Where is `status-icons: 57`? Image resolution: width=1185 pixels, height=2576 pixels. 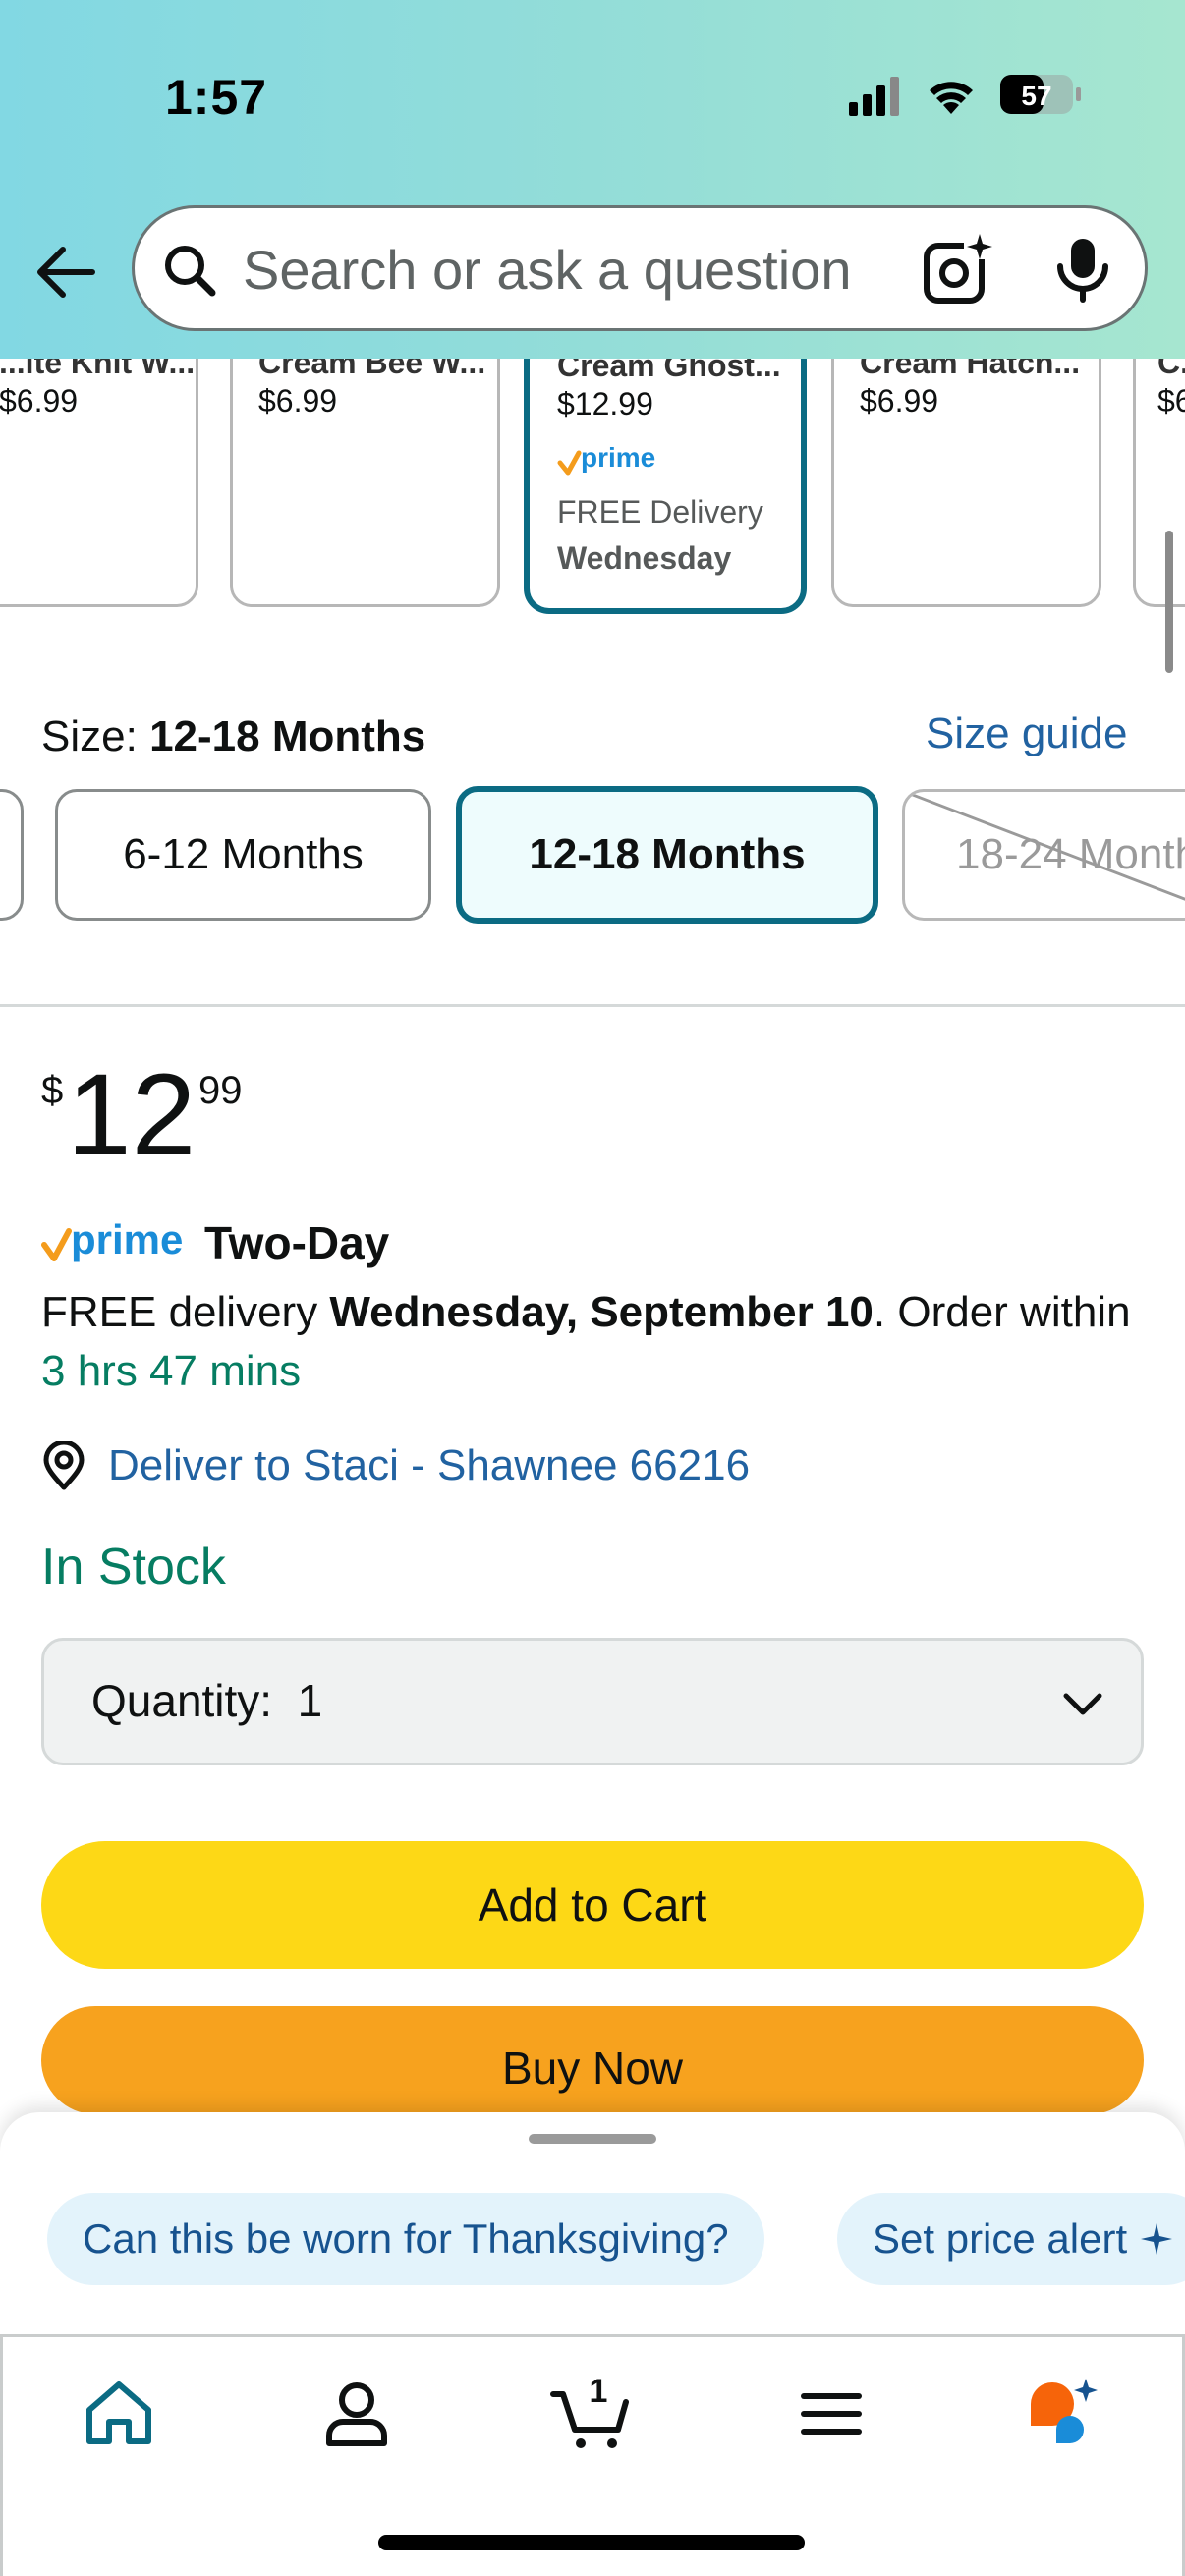
status-icons: 57 is located at coordinates (965, 95).